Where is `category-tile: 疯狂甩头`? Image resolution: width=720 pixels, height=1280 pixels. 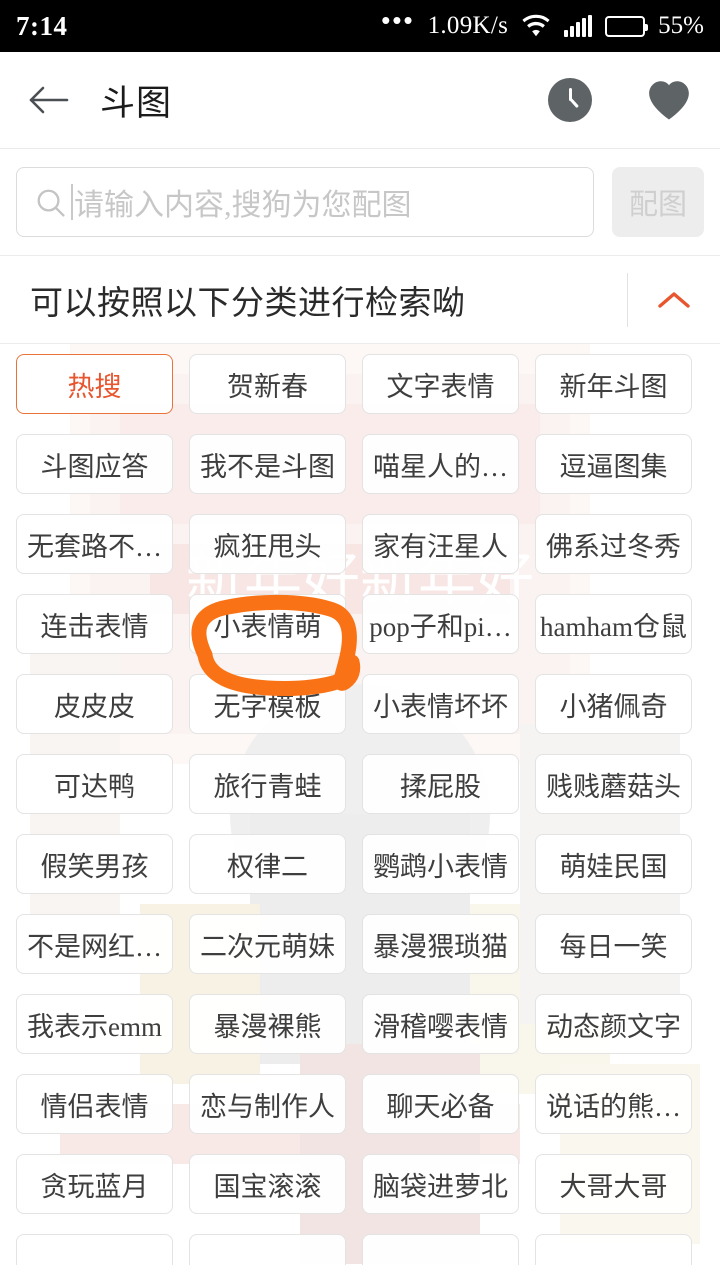
category-tile: 疯狂甩头 is located at coordinates (267, 544).